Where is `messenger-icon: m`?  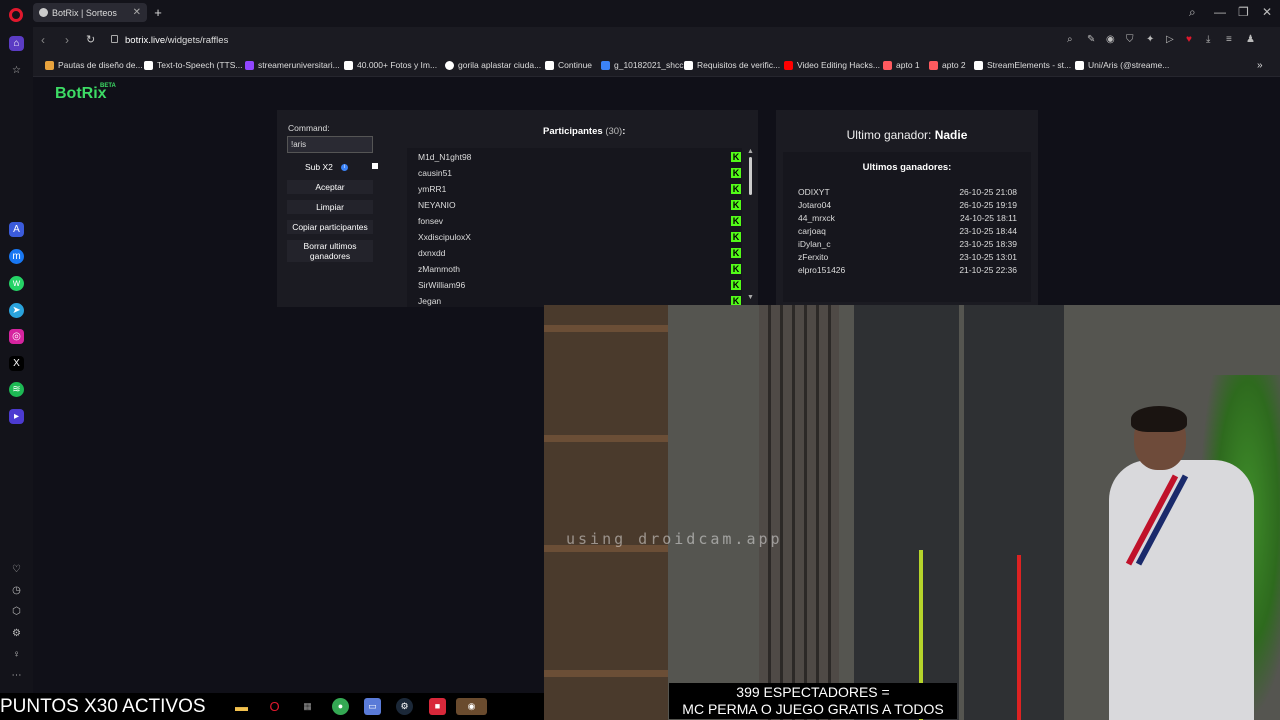 messenger-icon: m is located at coordinates (16, 256).